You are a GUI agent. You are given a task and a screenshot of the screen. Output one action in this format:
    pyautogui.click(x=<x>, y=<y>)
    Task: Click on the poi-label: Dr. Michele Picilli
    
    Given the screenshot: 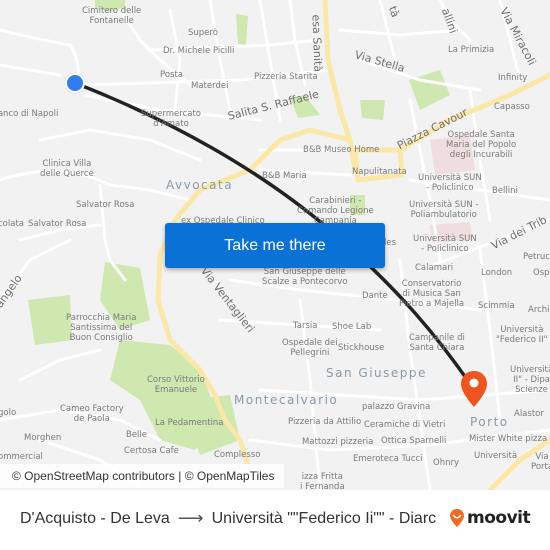 What is the action you would take?
    pyautogui.click(x=199, y=51)
    